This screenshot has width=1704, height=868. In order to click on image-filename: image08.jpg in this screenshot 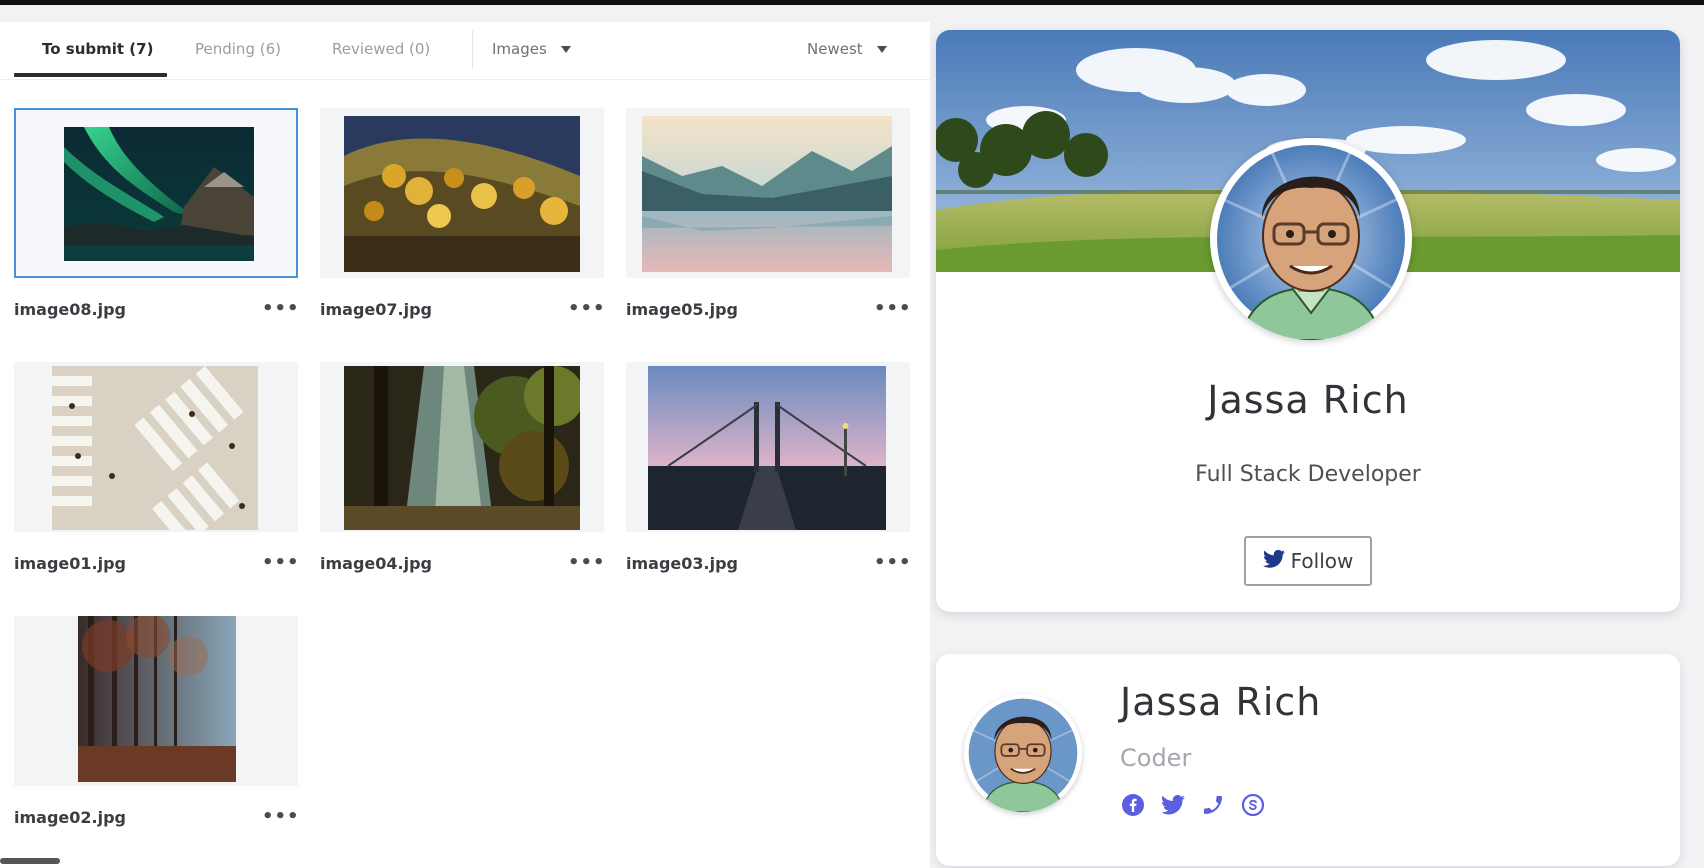, I will do `click(70, 309)`.